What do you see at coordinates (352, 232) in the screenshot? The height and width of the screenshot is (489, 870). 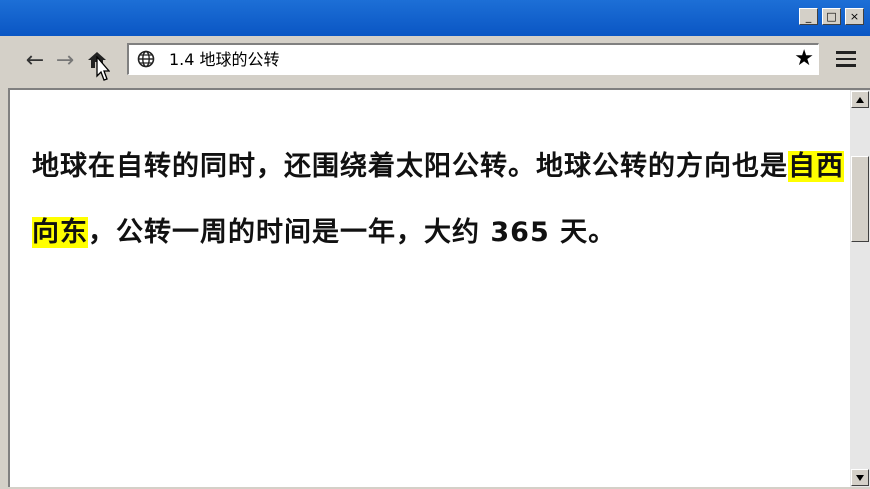 I see `text-after-highlight: ，公转一周的时间是一年，大约 365 天。` at bounding box center [352, 232].